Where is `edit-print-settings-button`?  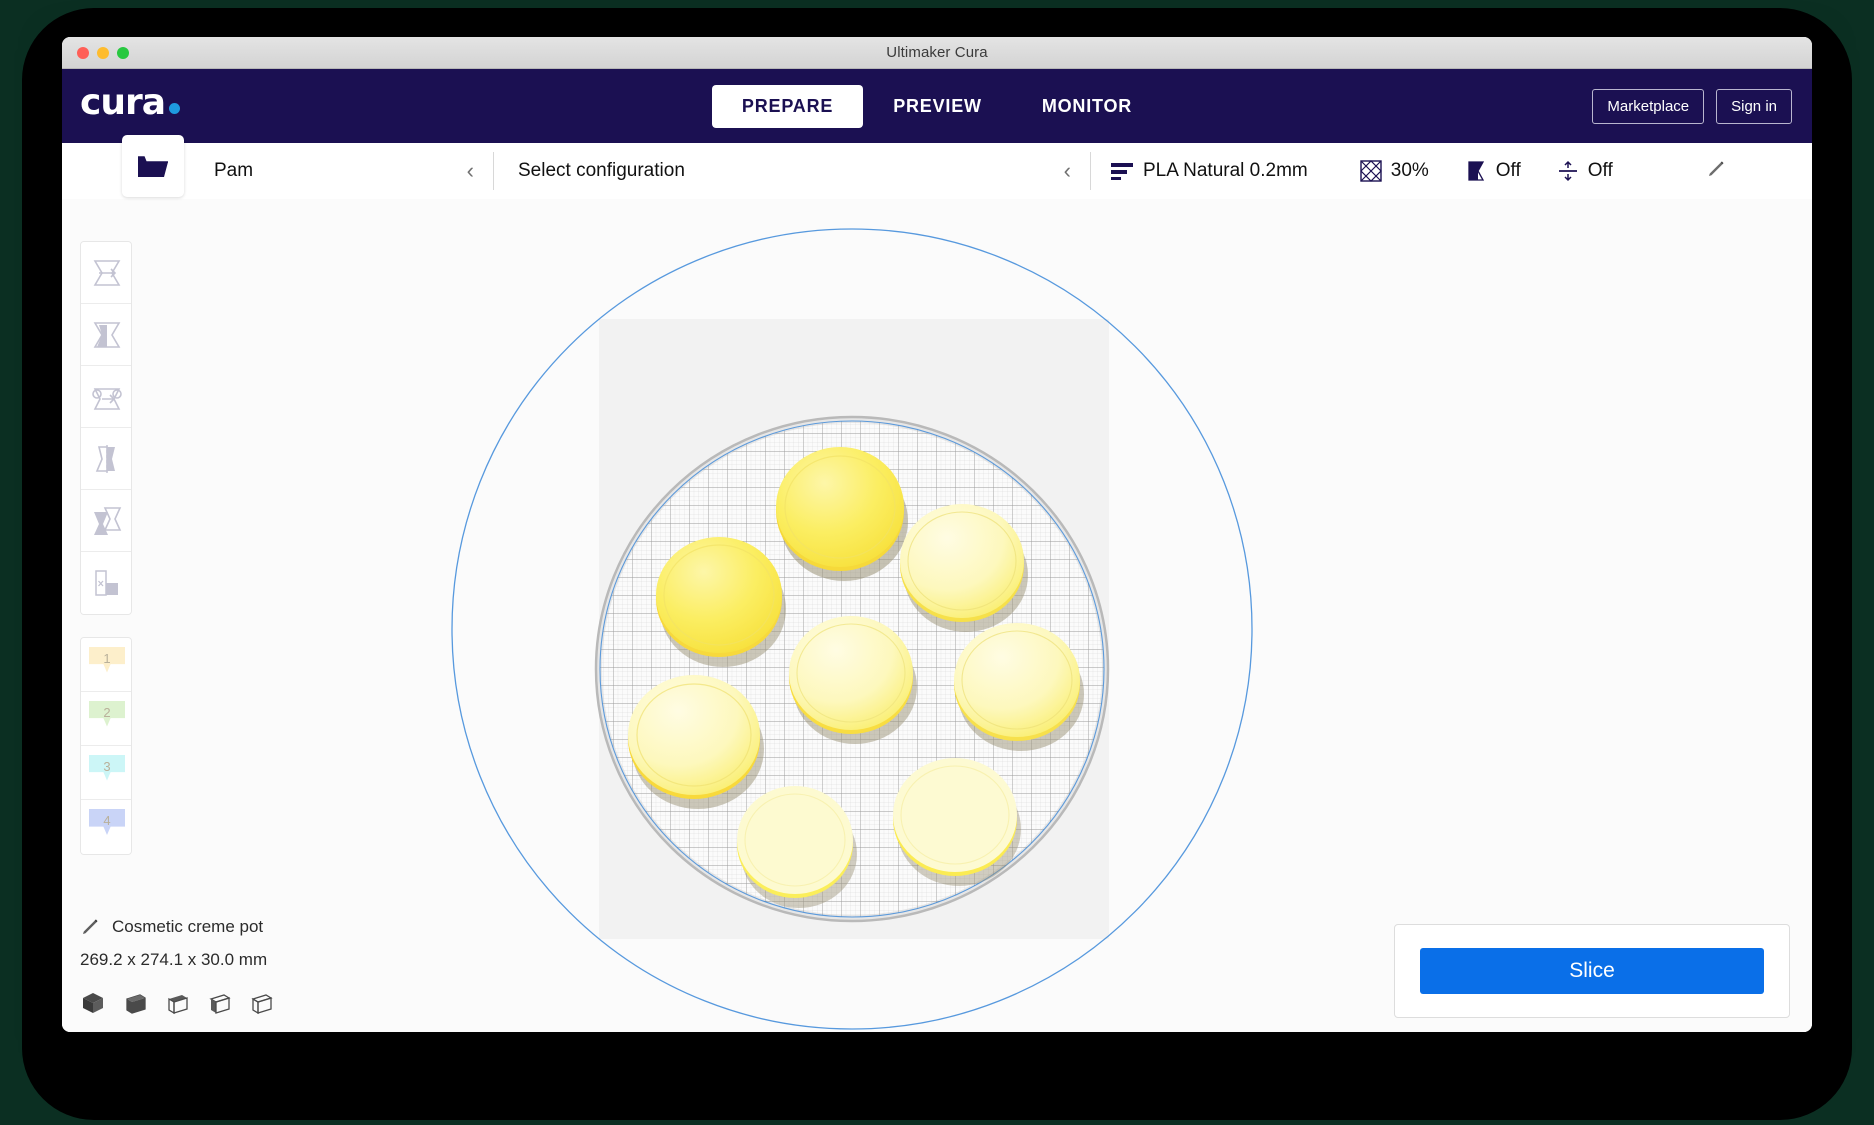 edit-print-settings-button is located at coordinates (1716, 171).